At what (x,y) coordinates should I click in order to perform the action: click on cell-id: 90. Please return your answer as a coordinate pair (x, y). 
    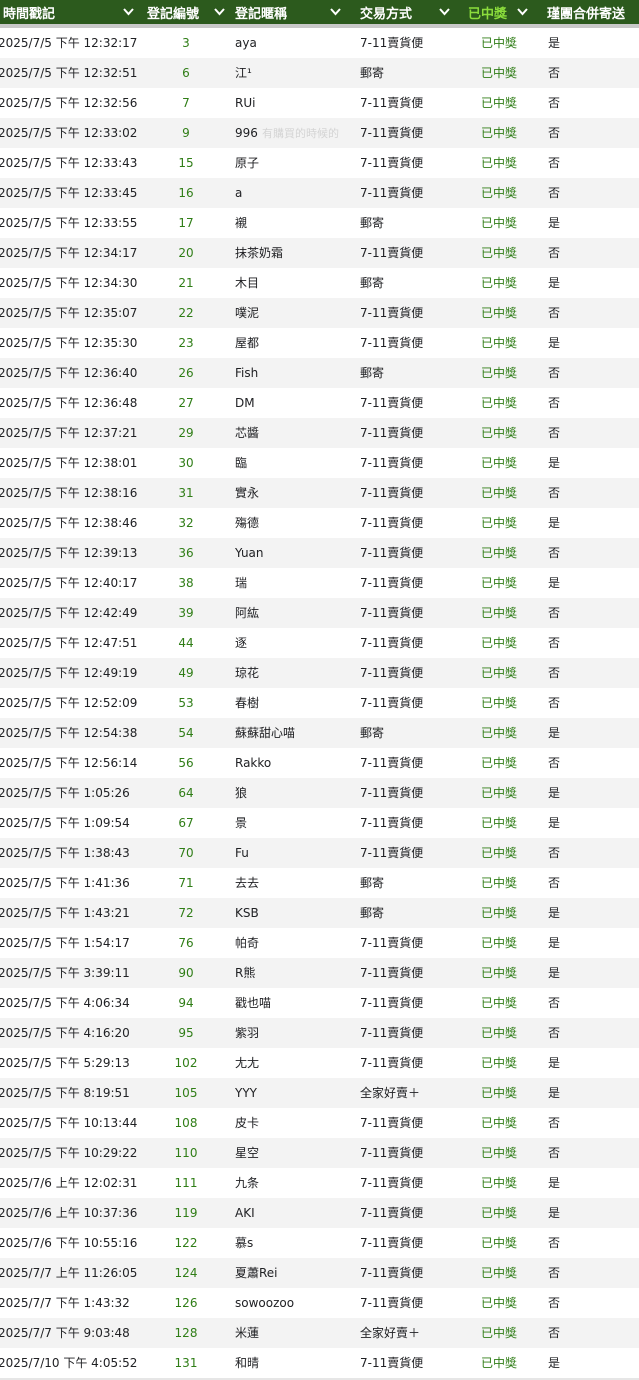
    Looking at the image, I should click on (186, 973).